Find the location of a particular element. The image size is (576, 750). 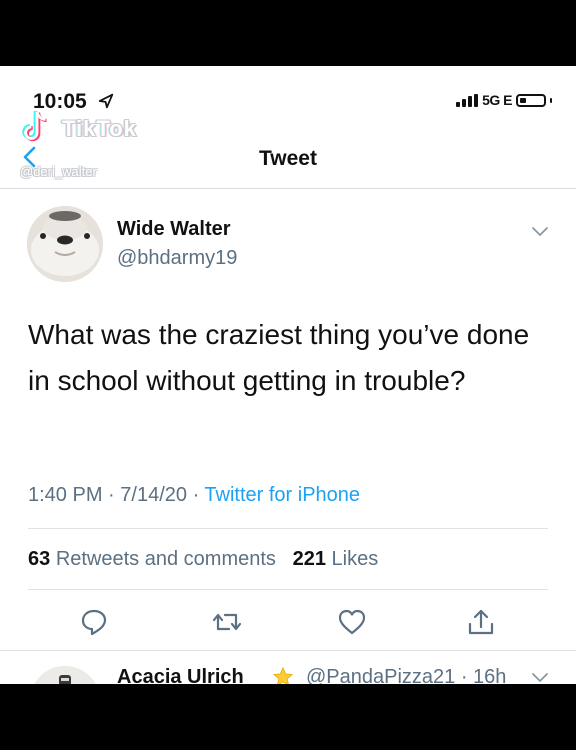

tweet-source-link: Twitter for iPhone is located at coordinates (282, 495).